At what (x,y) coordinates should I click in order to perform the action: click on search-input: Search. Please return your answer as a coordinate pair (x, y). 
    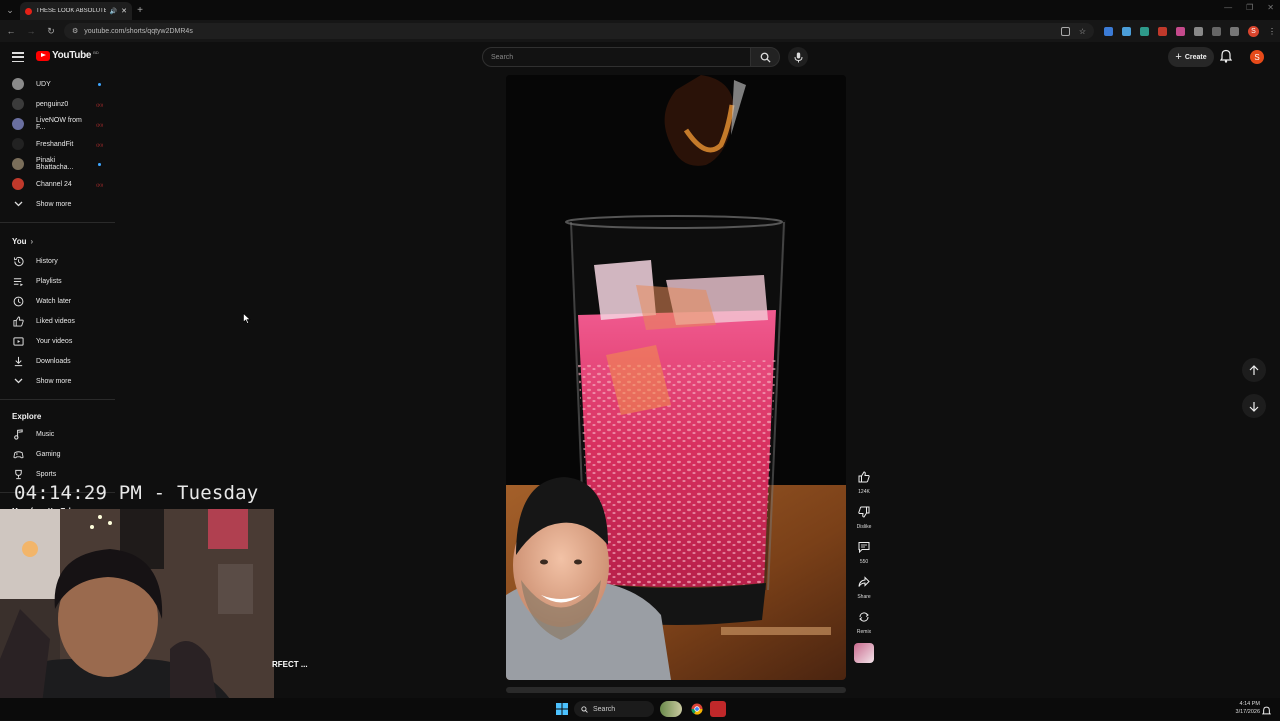
    Looking at the image, I should click on (617, 57).